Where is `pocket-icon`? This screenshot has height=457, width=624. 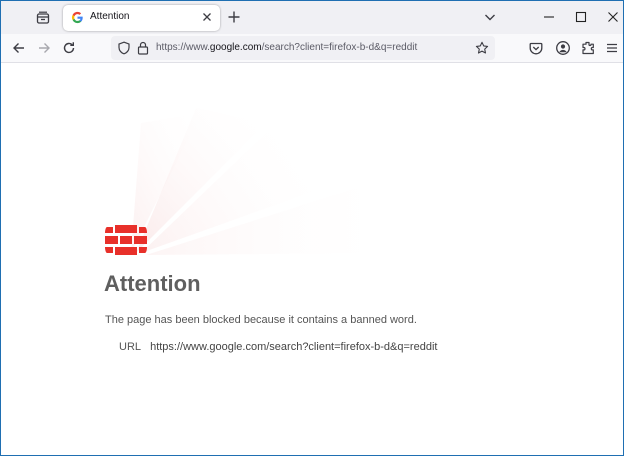
pocket-icon is located at coordinates (536, 48).